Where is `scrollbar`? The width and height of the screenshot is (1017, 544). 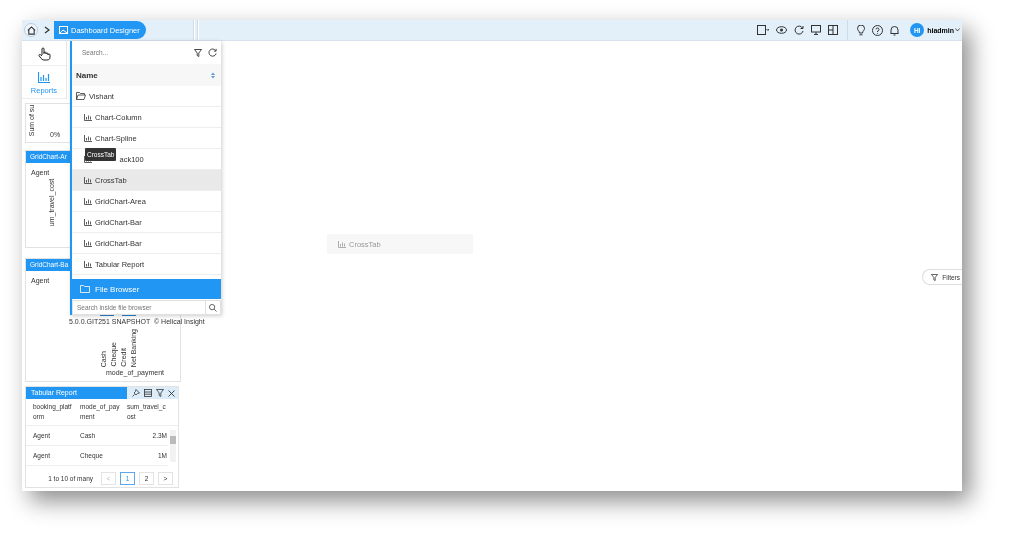 scrollbar is located at coordinates (173, 446).